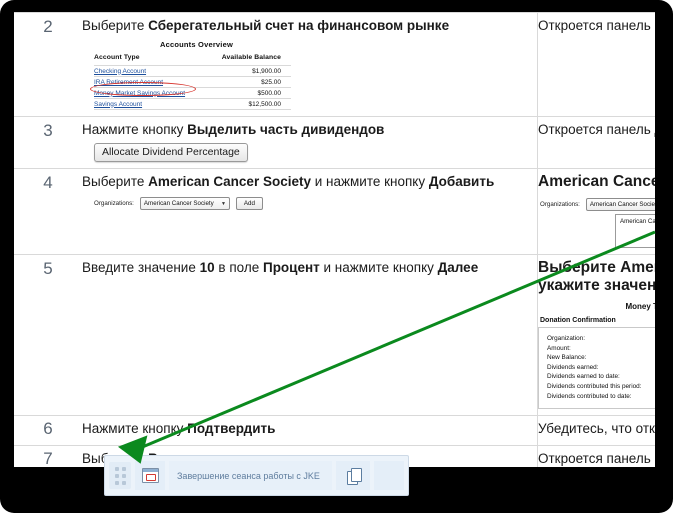 This screenshot has height=513, width=673. Describe the element at coordinates (573, 367) in the screenshot. I see `field-dividends-earned: Dividends earned:` at that location.